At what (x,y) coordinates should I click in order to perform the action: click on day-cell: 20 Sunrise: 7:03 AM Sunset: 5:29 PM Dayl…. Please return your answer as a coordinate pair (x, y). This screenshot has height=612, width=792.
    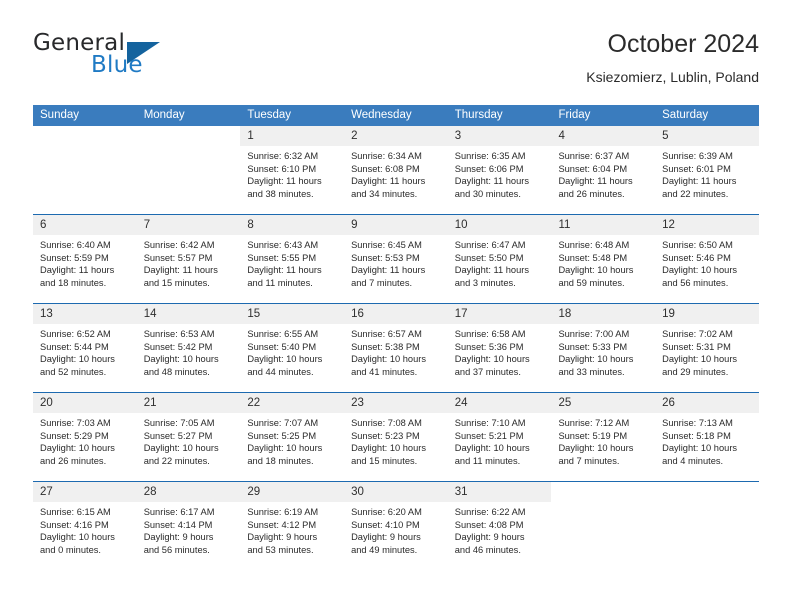
    Looking at the image, I should click on (85, 437).